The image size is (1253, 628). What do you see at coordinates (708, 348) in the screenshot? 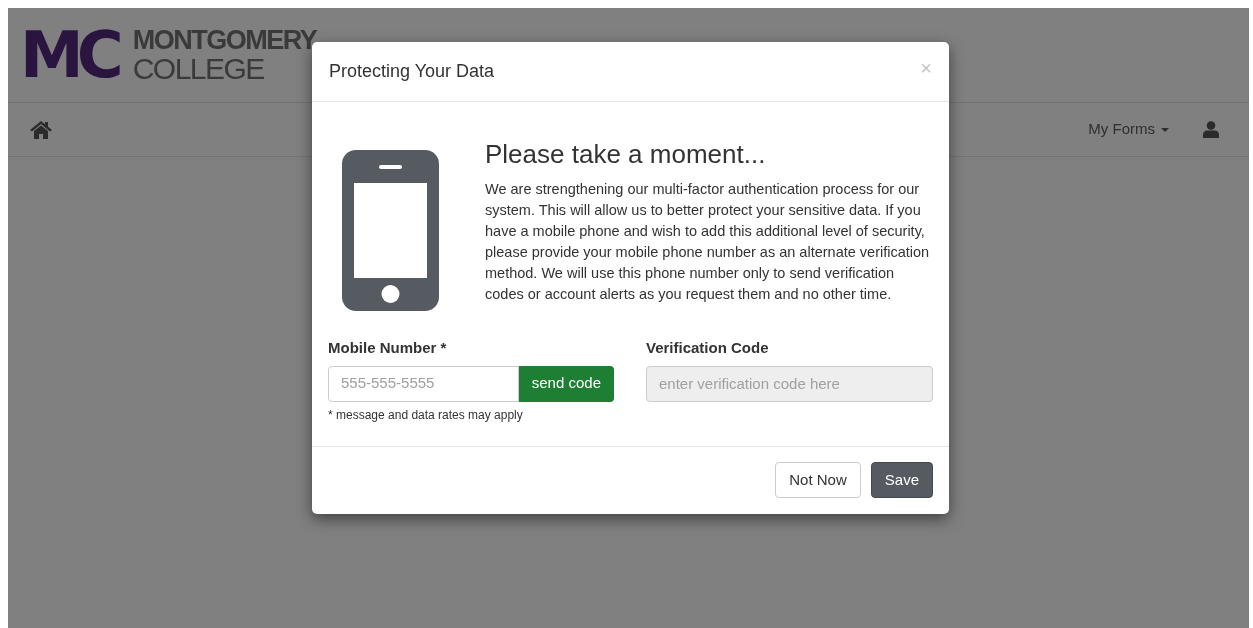
I see `field-label: Verification Code` at bounding box center [708, 348].